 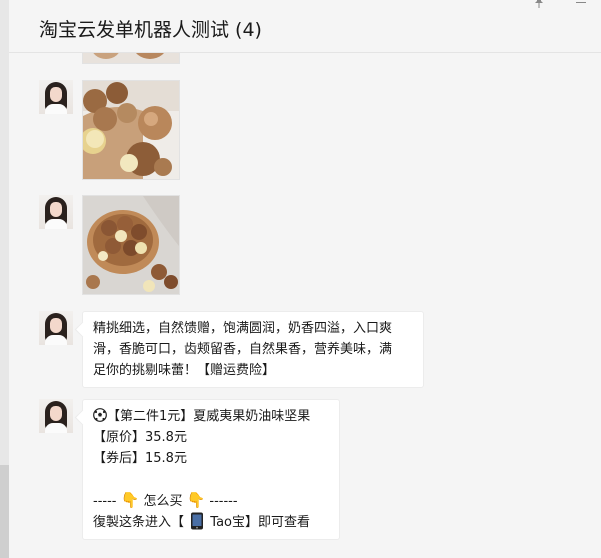 I want to click on chat-title: 淘宝云发单机器人测试 (4), so click(x=150, y=30).